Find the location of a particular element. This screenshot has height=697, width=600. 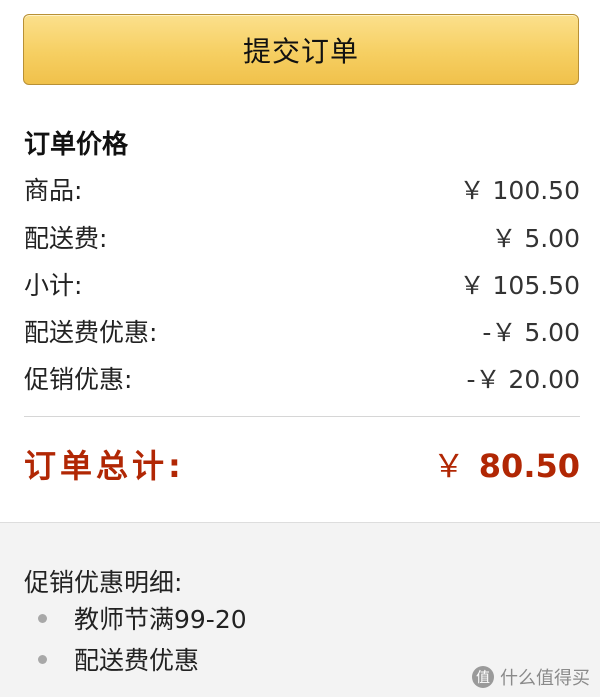

promo-item-label: 配送费优惠 is located at coordinates (137, 660).